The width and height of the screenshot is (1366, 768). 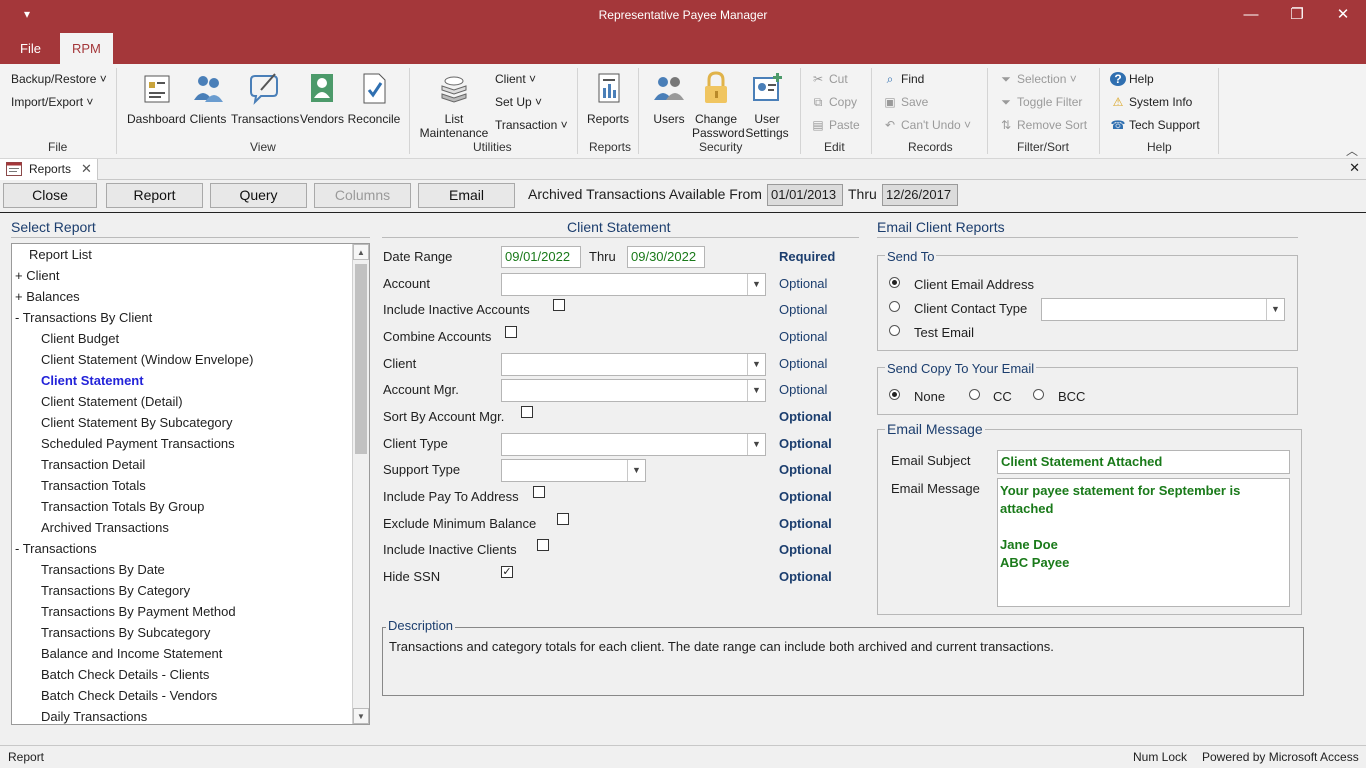 I want to click on collapse-ribbon-icon: ︿, so click(x=1352, y=150).